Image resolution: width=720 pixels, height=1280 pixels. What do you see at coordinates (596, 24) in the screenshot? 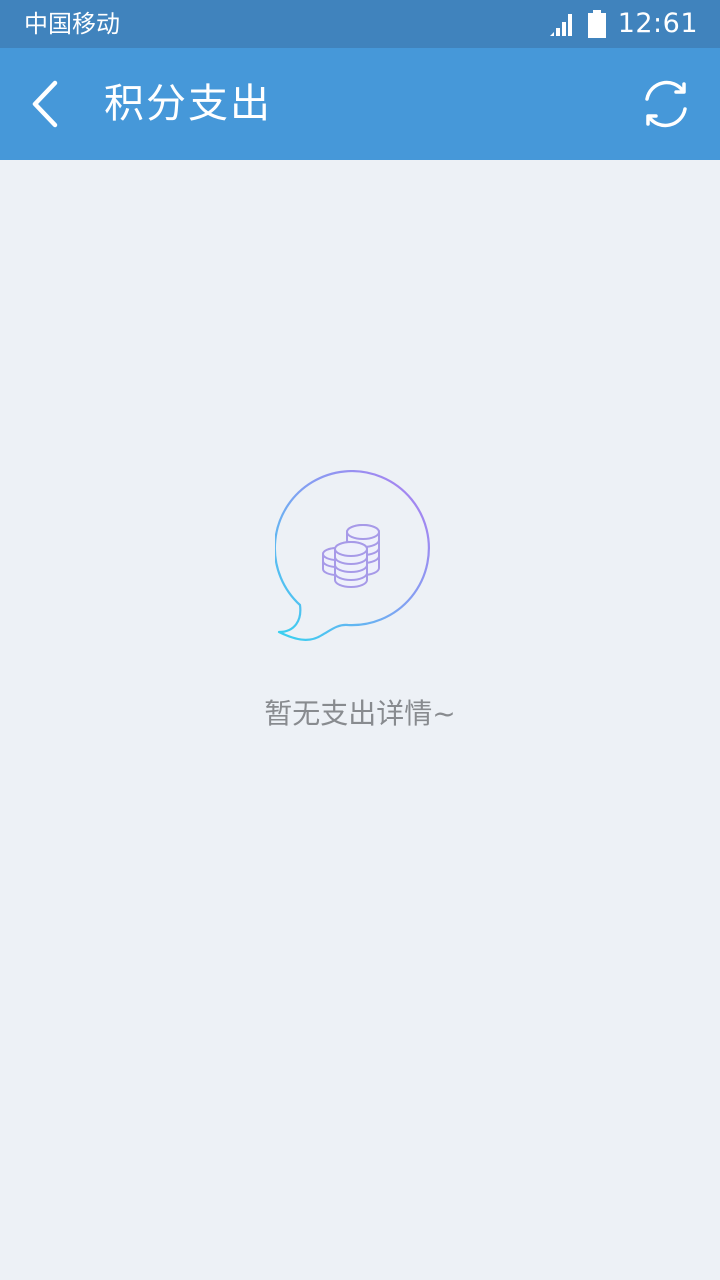
I see `battery-icon` at bounding box center [596, 24].